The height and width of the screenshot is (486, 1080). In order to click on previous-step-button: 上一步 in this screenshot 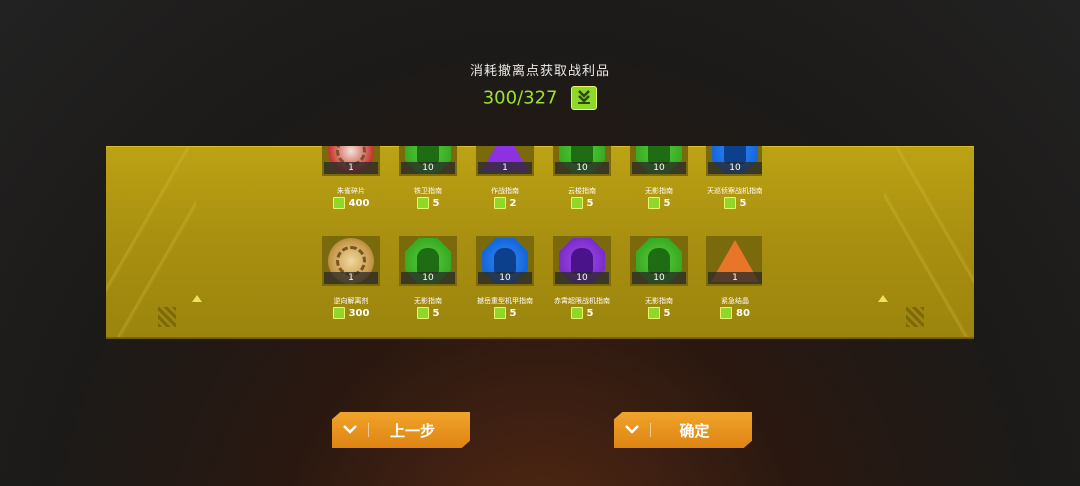, I will do `click(401, 430)`.